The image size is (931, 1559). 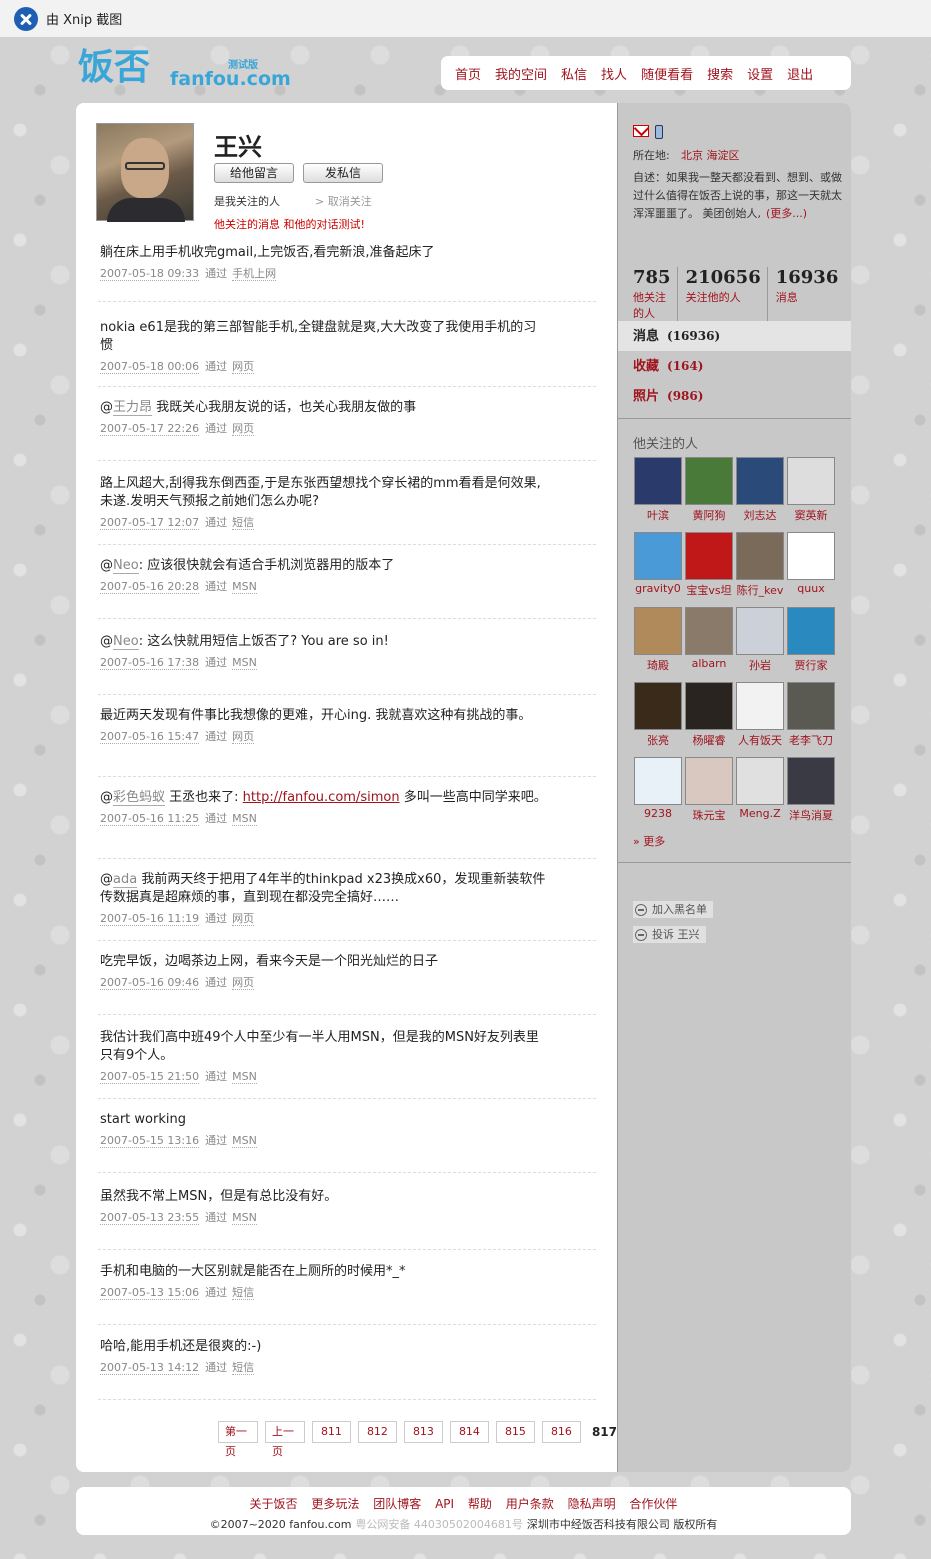 What do you see at coordinates (659, 132) in the screenshot?
I see `mobile-icon` at bounding box center [659, 132].